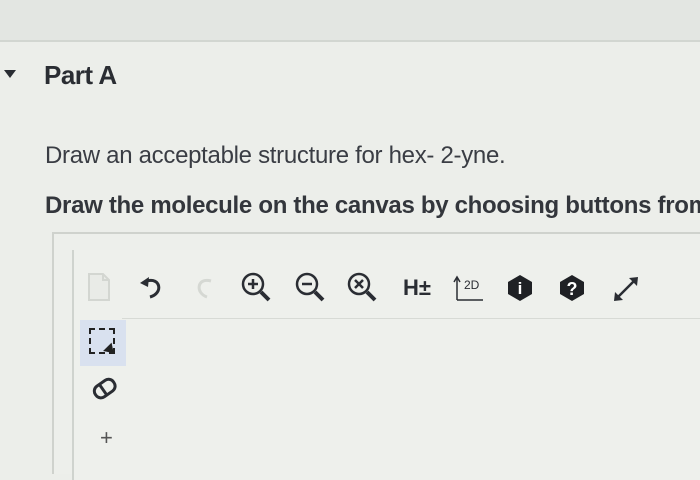  What do you see at coordinates (106, 390) in the screenshot?
I see `eraser-icon` at bounding box center [106, 390].